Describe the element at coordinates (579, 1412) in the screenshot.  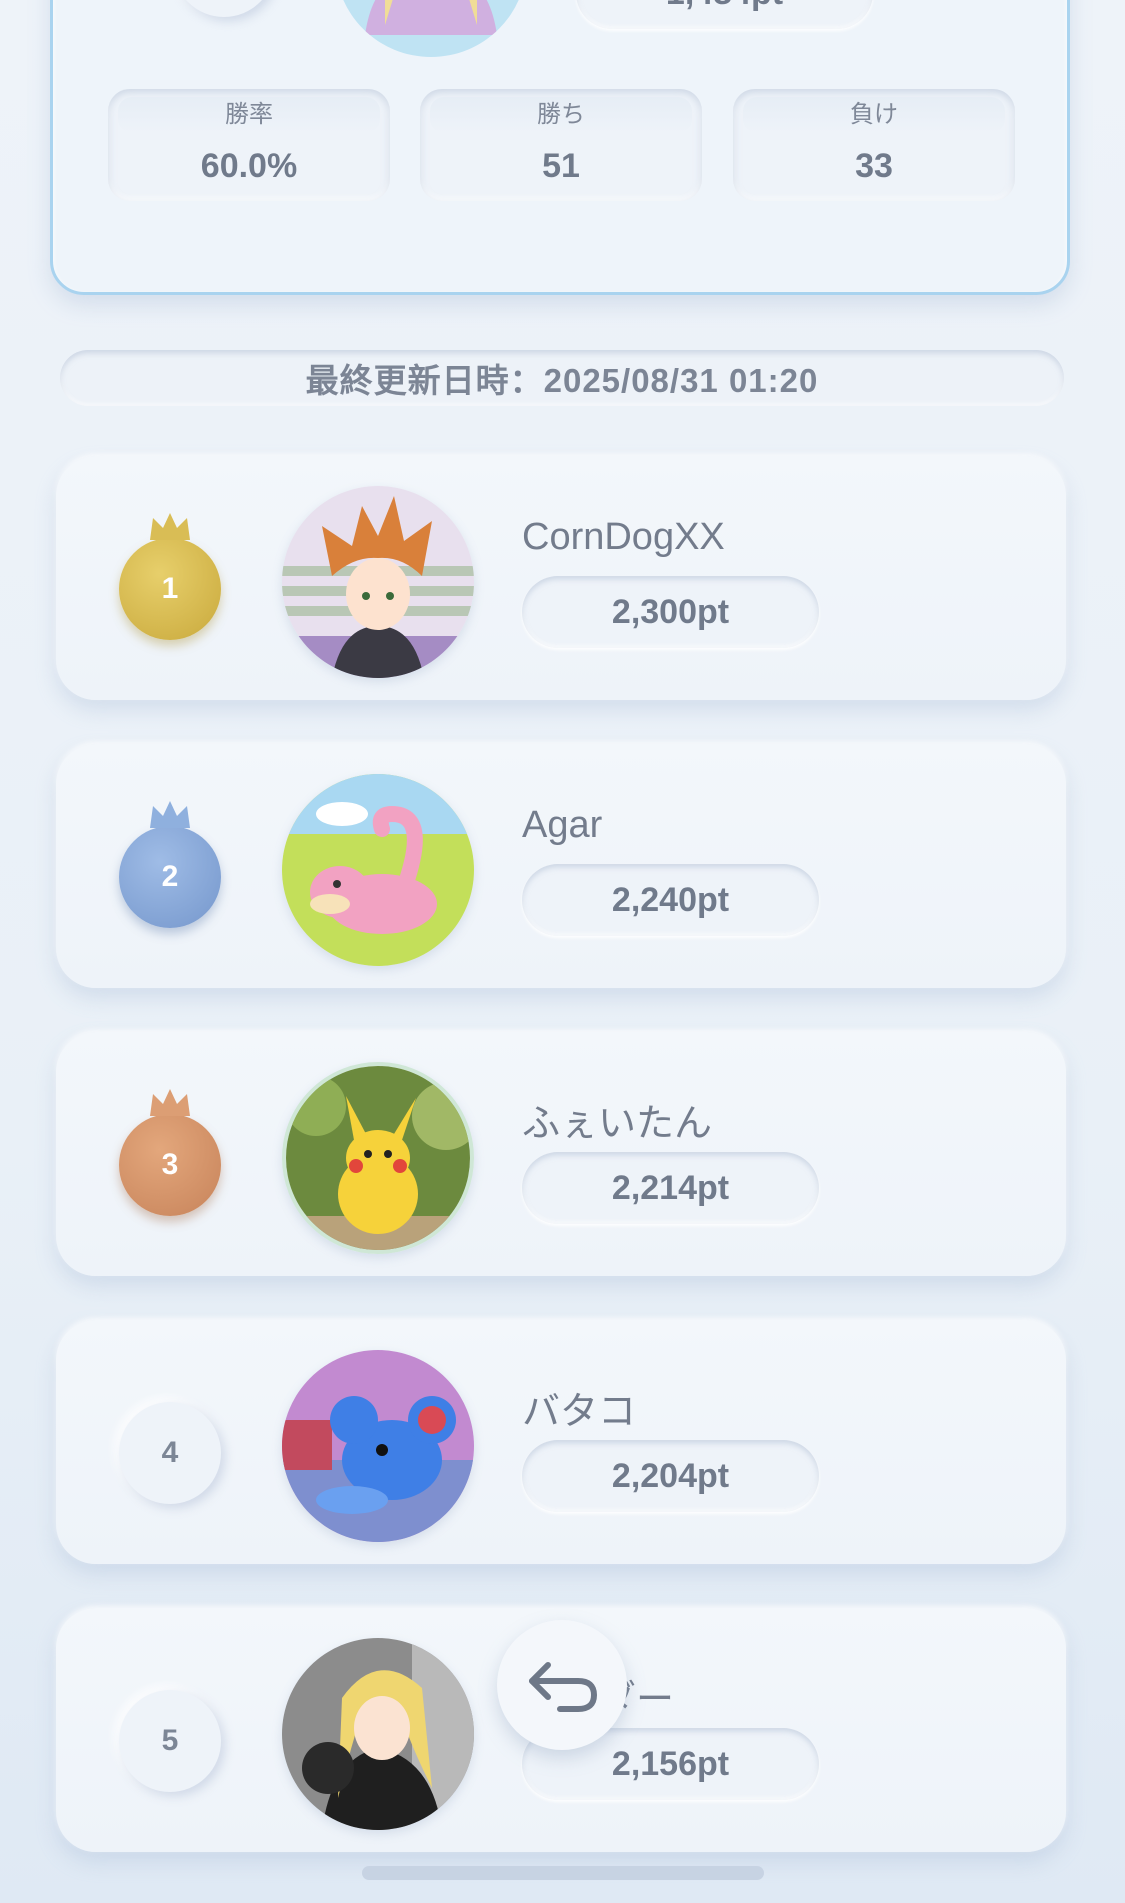
I see `player-name: バタコ` at that location.